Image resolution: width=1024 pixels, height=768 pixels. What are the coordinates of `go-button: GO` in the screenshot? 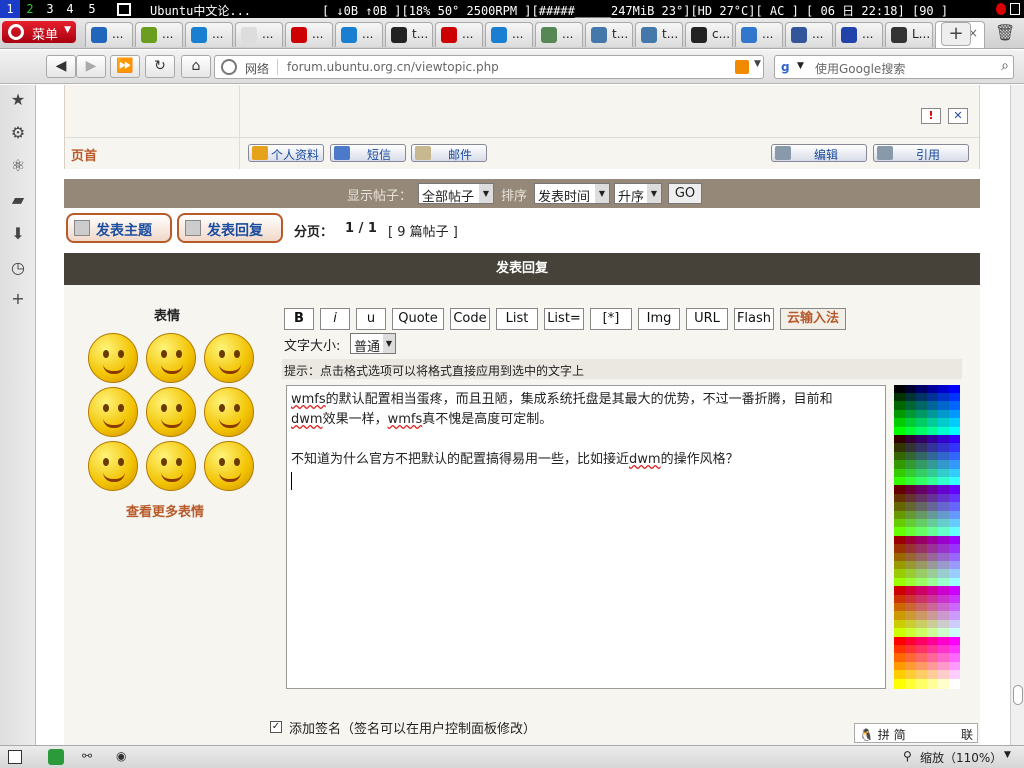 It's located at (685, 193).